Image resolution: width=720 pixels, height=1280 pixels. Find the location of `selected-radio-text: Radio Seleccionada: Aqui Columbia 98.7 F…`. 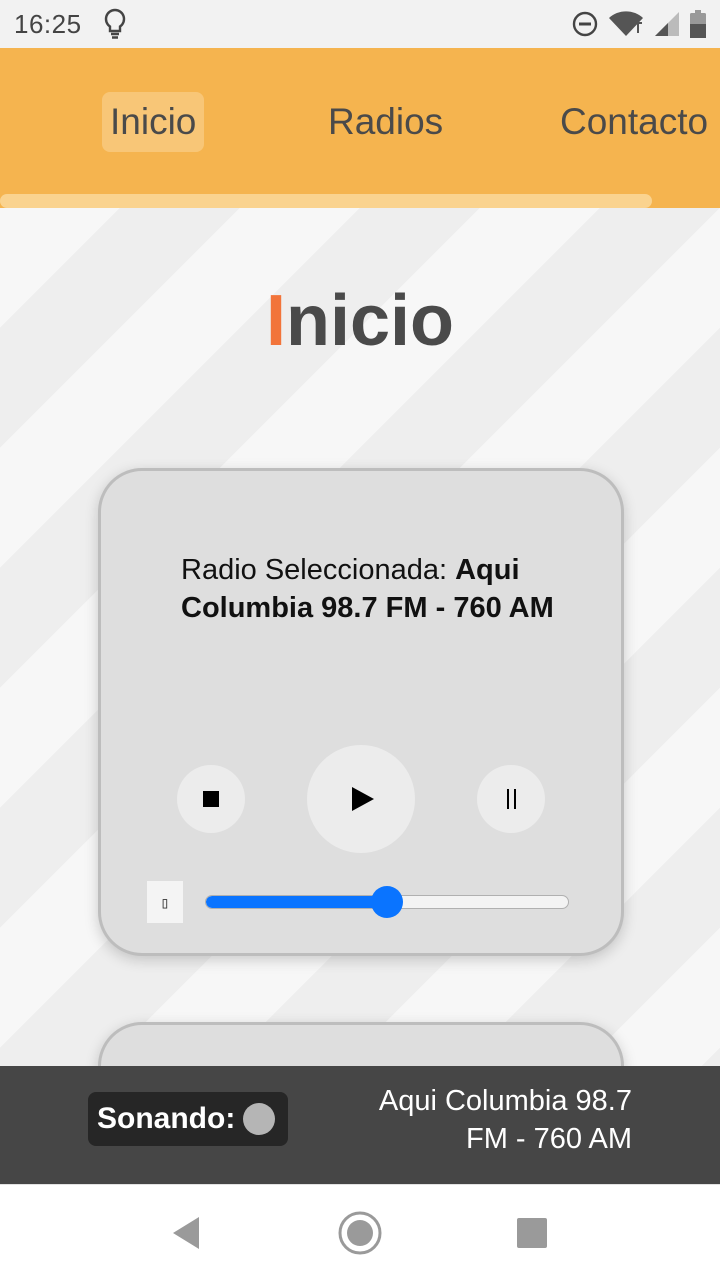

selected-radio-text: Radio Seleccionada: Aqui Columbia 98.7 F… is located at coordinates (371, 589).